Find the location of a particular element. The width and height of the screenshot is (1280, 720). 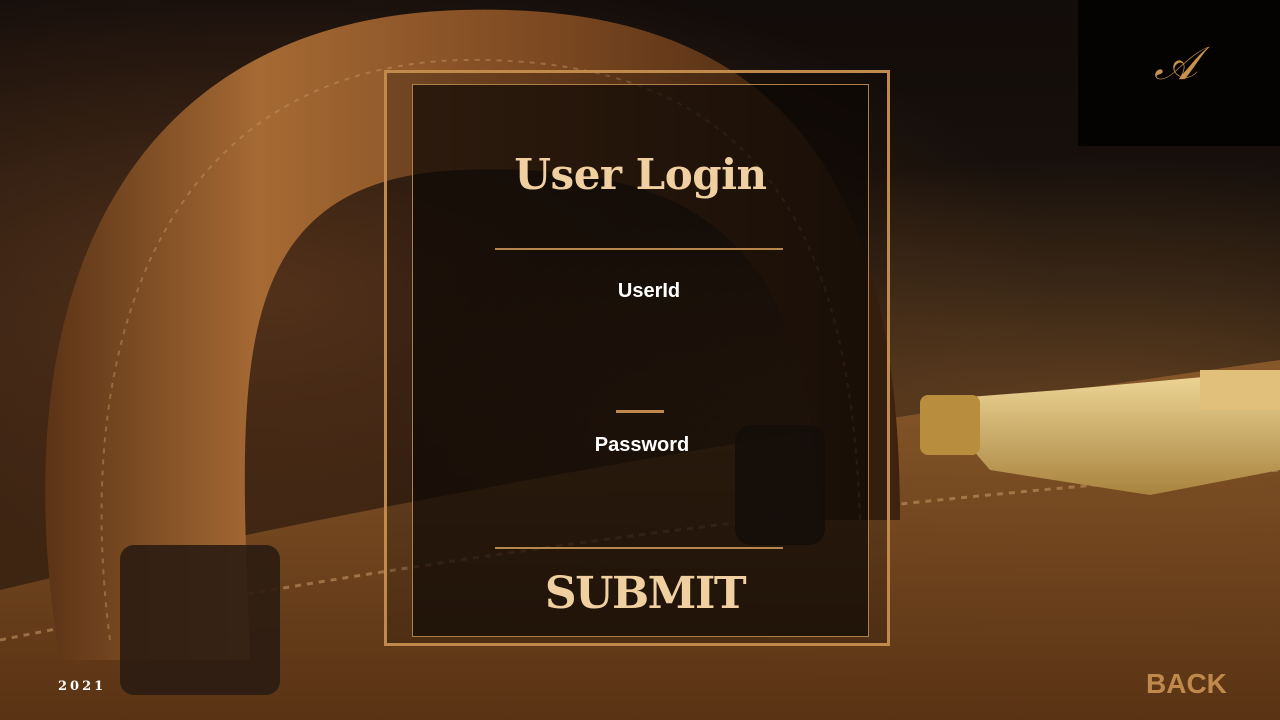

as-monogram-logo-icon: 𝒜 is located at coordinates (1176, 63).